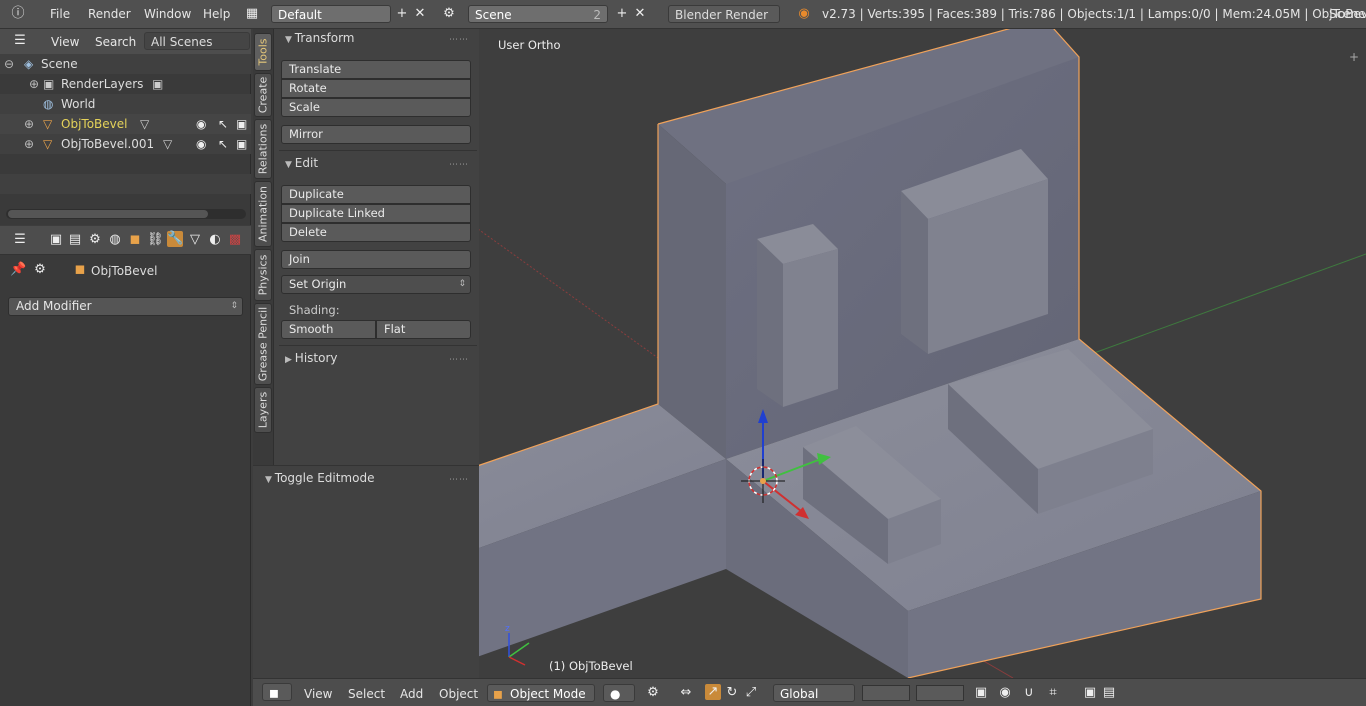 The image size is (1366, 706). What do you see at coordinates (108, 214) in the screenshot?
I see `scrollbar-thumb` at bounding box center [108, 214].